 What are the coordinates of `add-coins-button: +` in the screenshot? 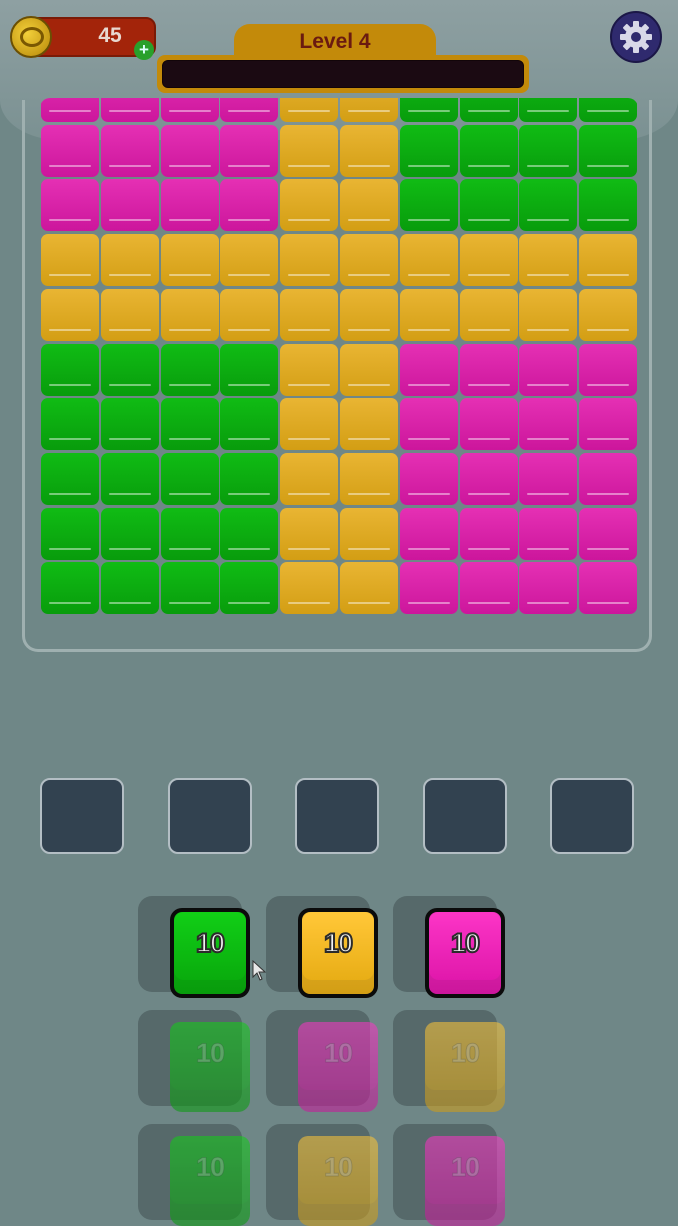 It's located at (144, 50).